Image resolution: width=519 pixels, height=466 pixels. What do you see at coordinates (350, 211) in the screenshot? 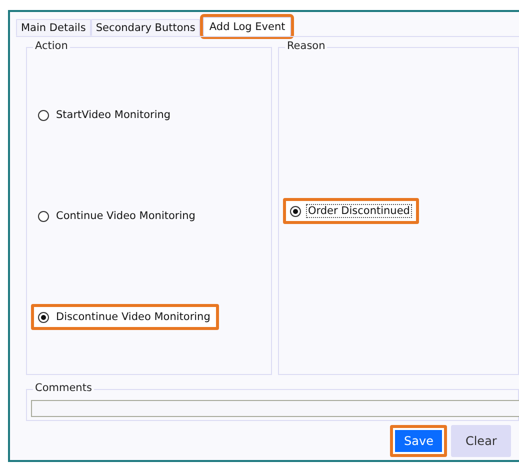
I see `radio-option: Order Discontinued` at bounding box center [350, 211].